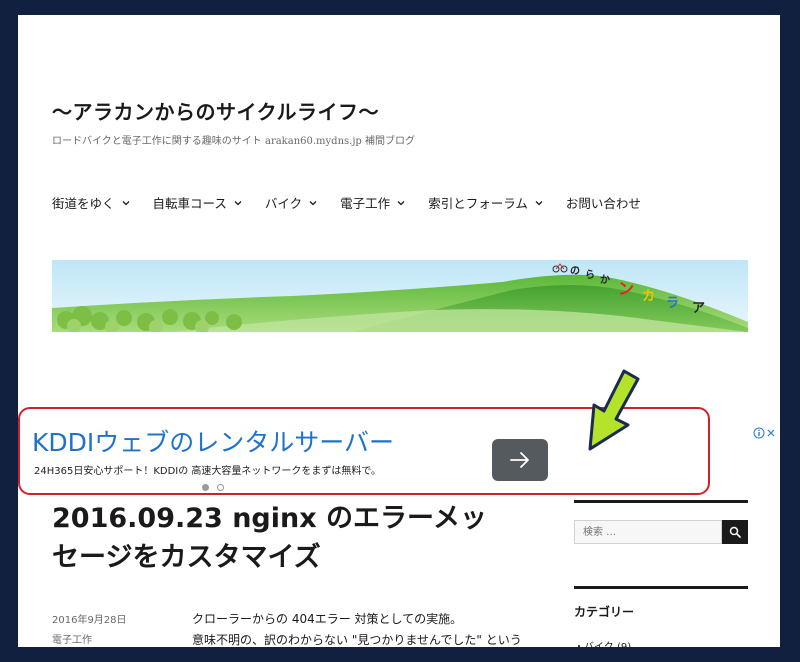 The height and width of the screenshot is (662, 800). I want to click on site-title: 〜アラカンからのサイクルライフ〜, so click(215, 110).